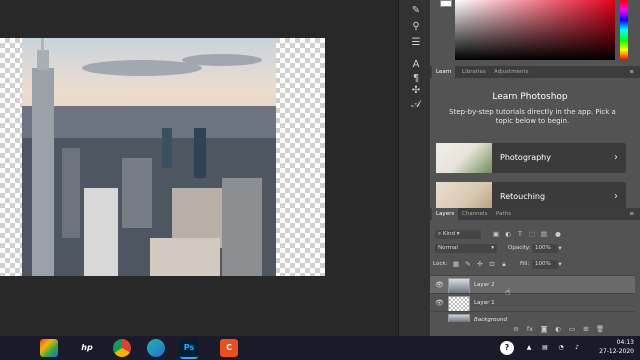 This screenshot has width=640, height=360. I want to click on lock-artboard-icon: ⊡, so click(492, 264).